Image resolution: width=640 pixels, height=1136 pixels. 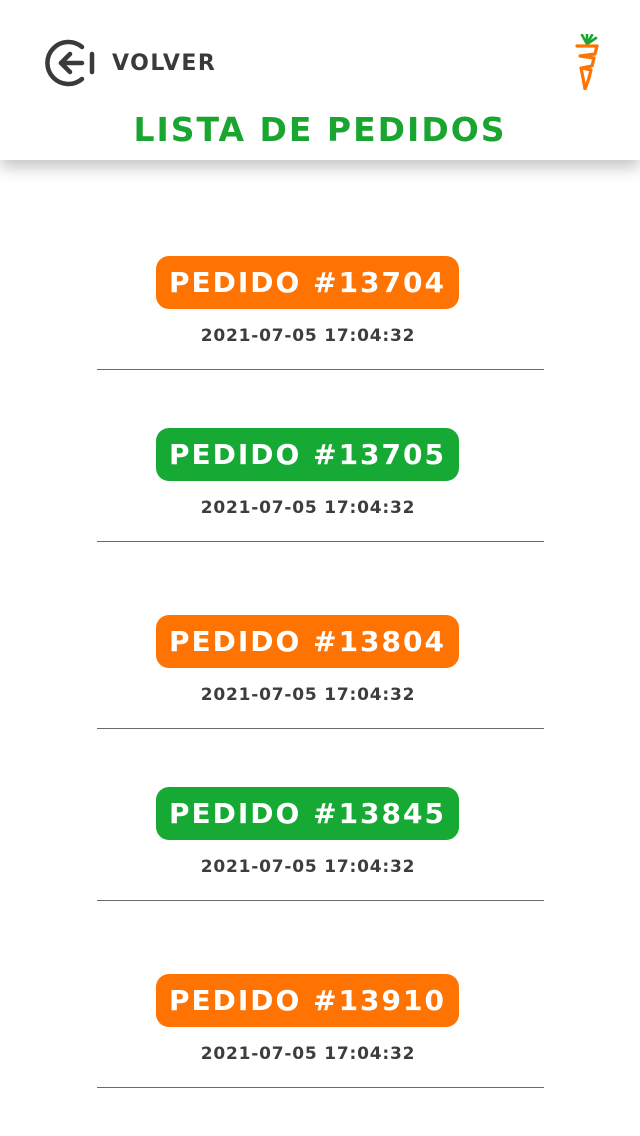 I want to click on order-button: PEDIDO #13804, so click(x=307, y=641).